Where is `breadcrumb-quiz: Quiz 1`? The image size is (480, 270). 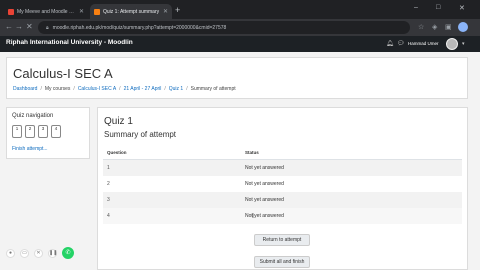 breadcrumb-quiz: Quiz 1 is located at coordinates (176, 89).